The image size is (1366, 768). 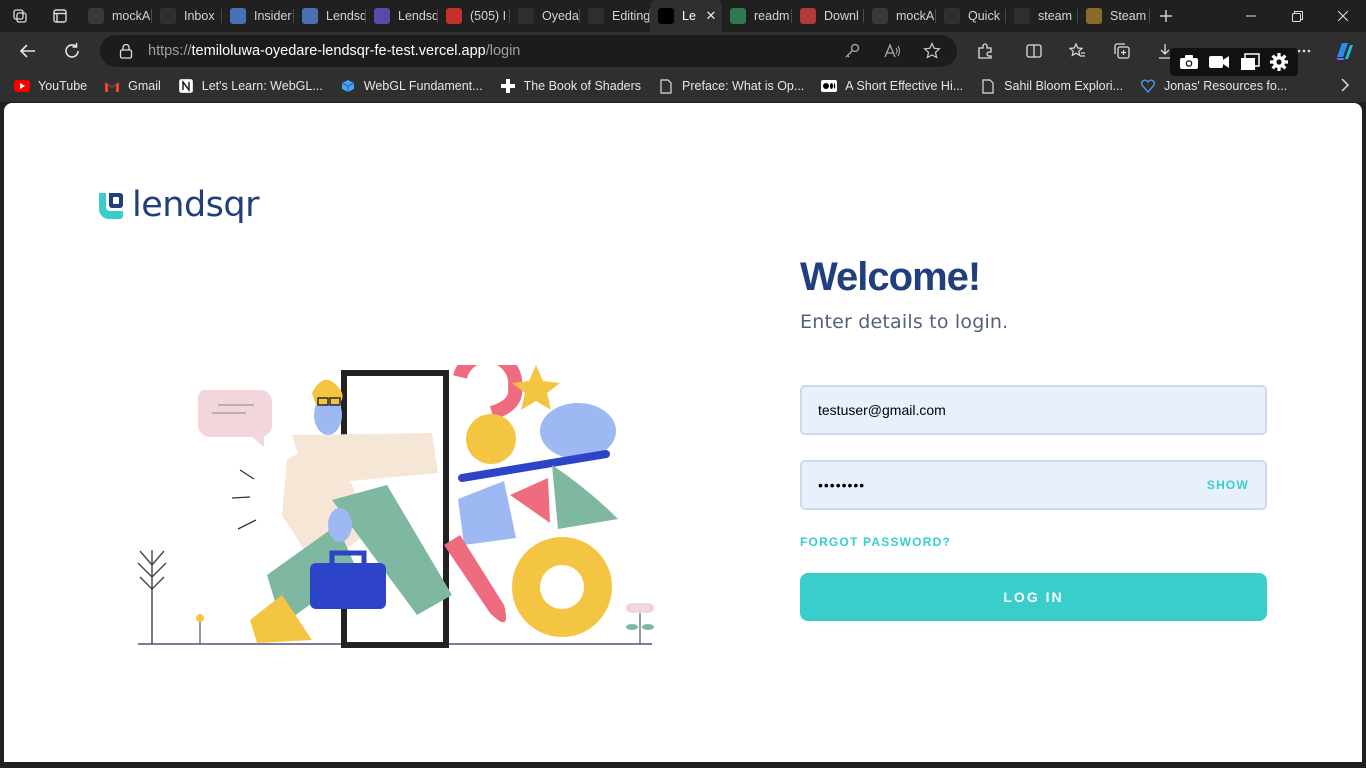 I want to click on new-tab-button, so click(x=1166, y=16).